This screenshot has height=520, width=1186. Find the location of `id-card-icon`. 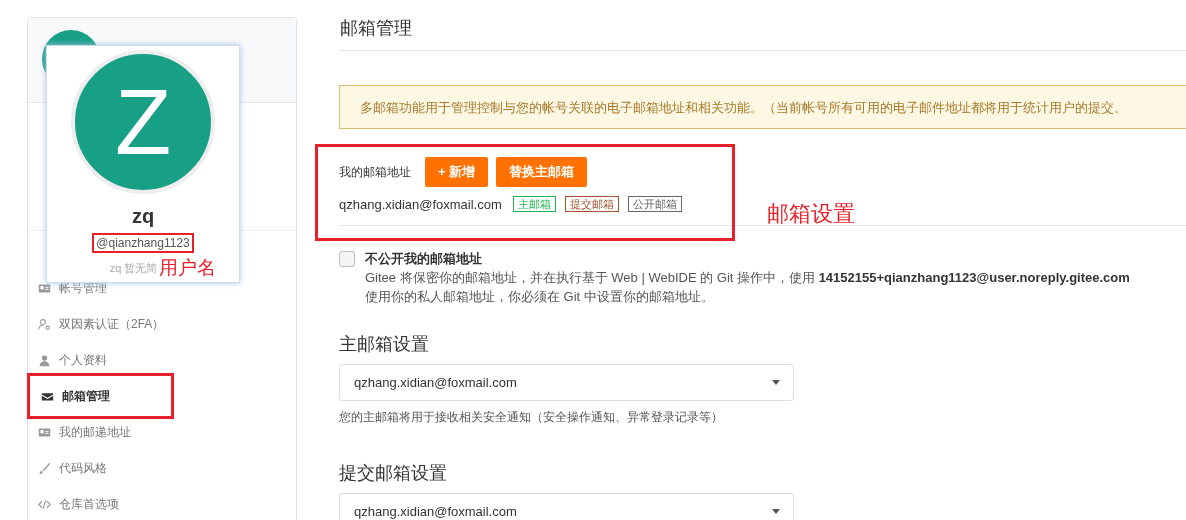

id-card-icon is located at coordinates (44, 432).